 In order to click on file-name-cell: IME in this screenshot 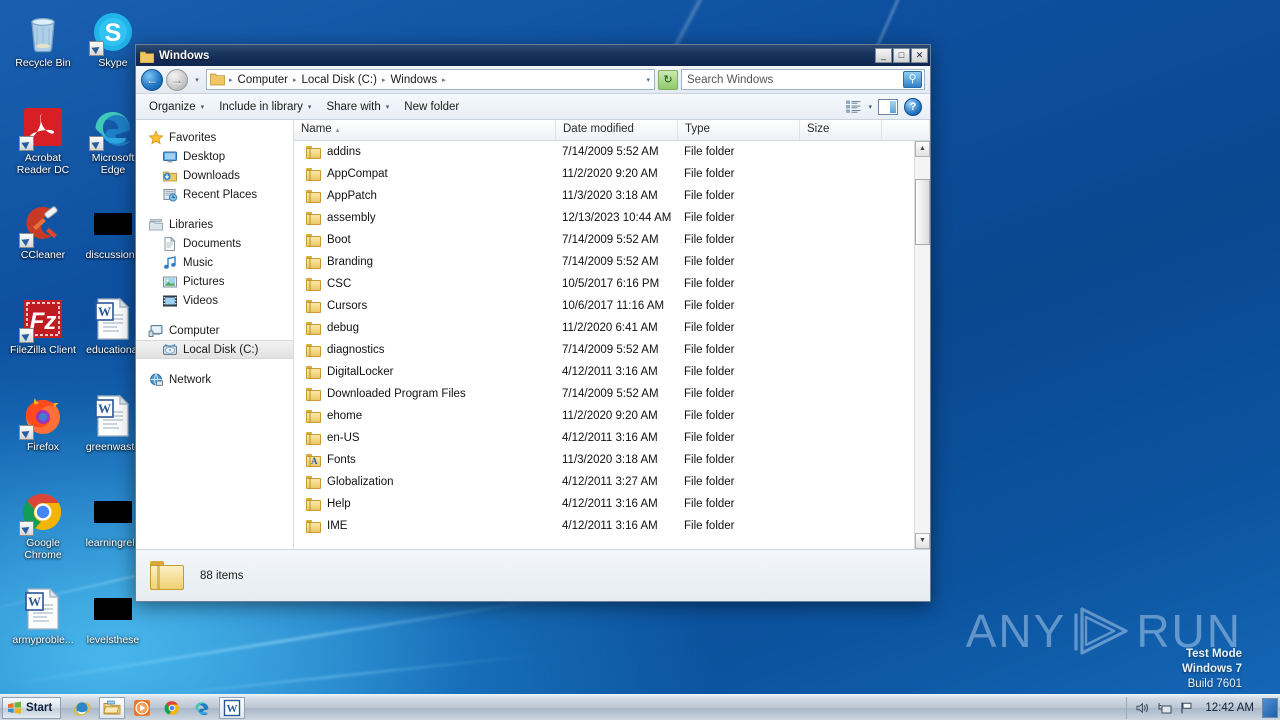, I will do `click(425, 526)`.